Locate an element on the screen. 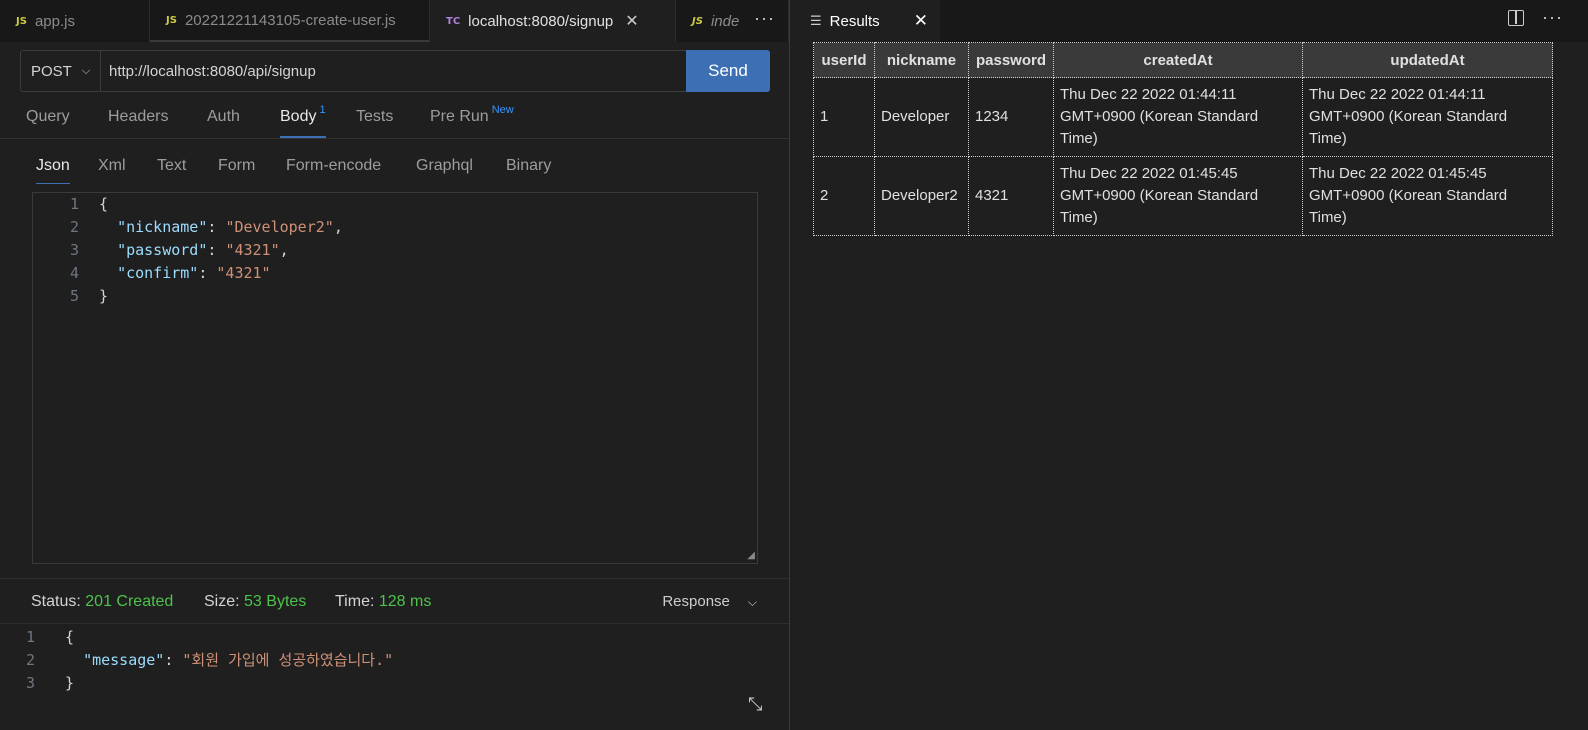 Image resolution: width=1588 pixels, height=730 pixels. tab-json: Json is located at coordinates (53, 170).